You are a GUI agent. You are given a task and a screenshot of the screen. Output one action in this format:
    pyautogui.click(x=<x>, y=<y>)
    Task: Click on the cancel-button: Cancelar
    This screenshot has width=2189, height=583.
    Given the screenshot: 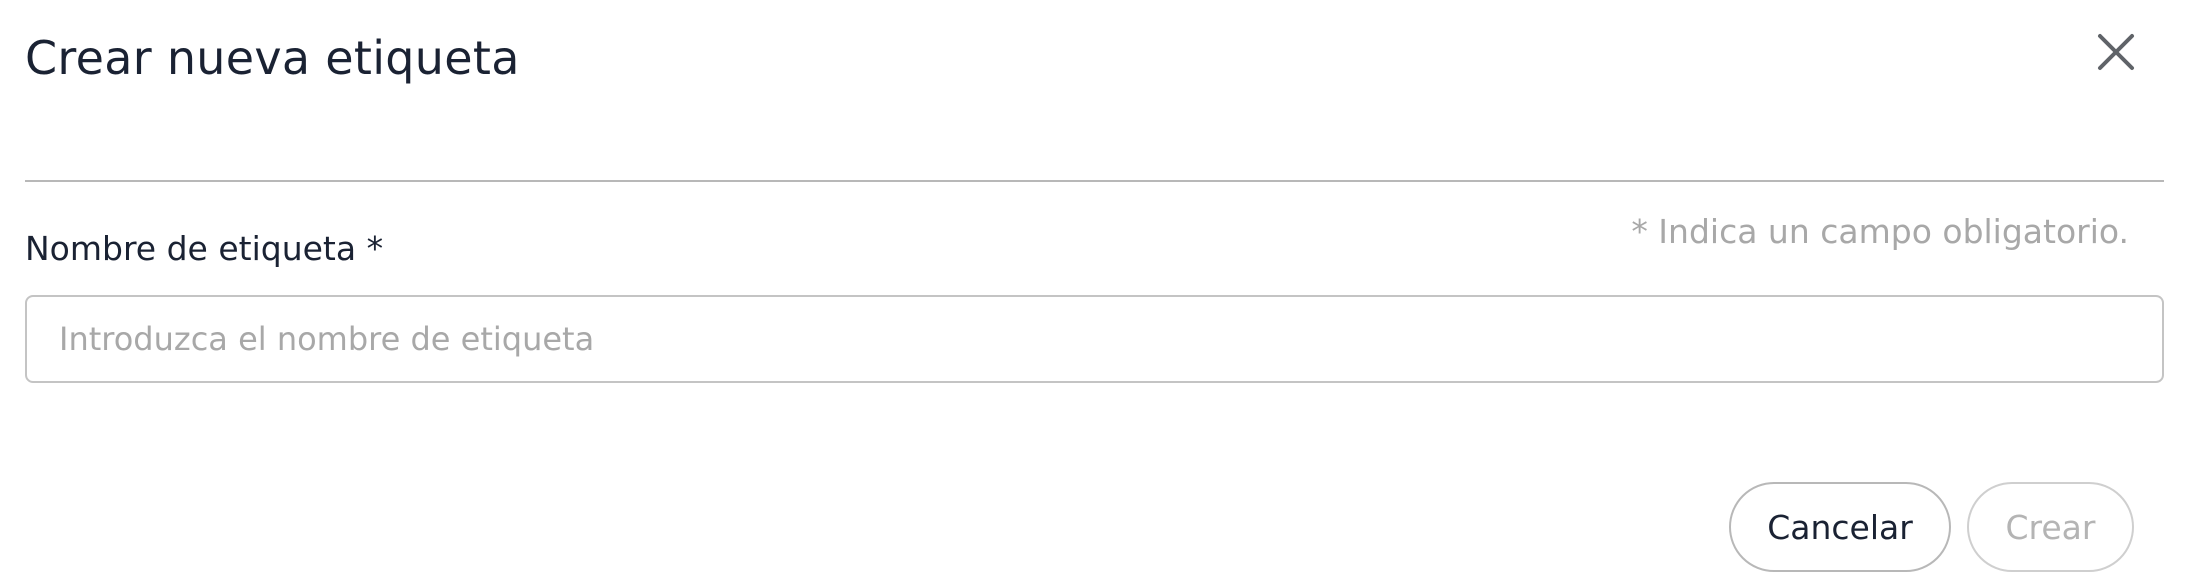 What is the action you would take?
    pyautogui.click(x=1840, y=527)
    